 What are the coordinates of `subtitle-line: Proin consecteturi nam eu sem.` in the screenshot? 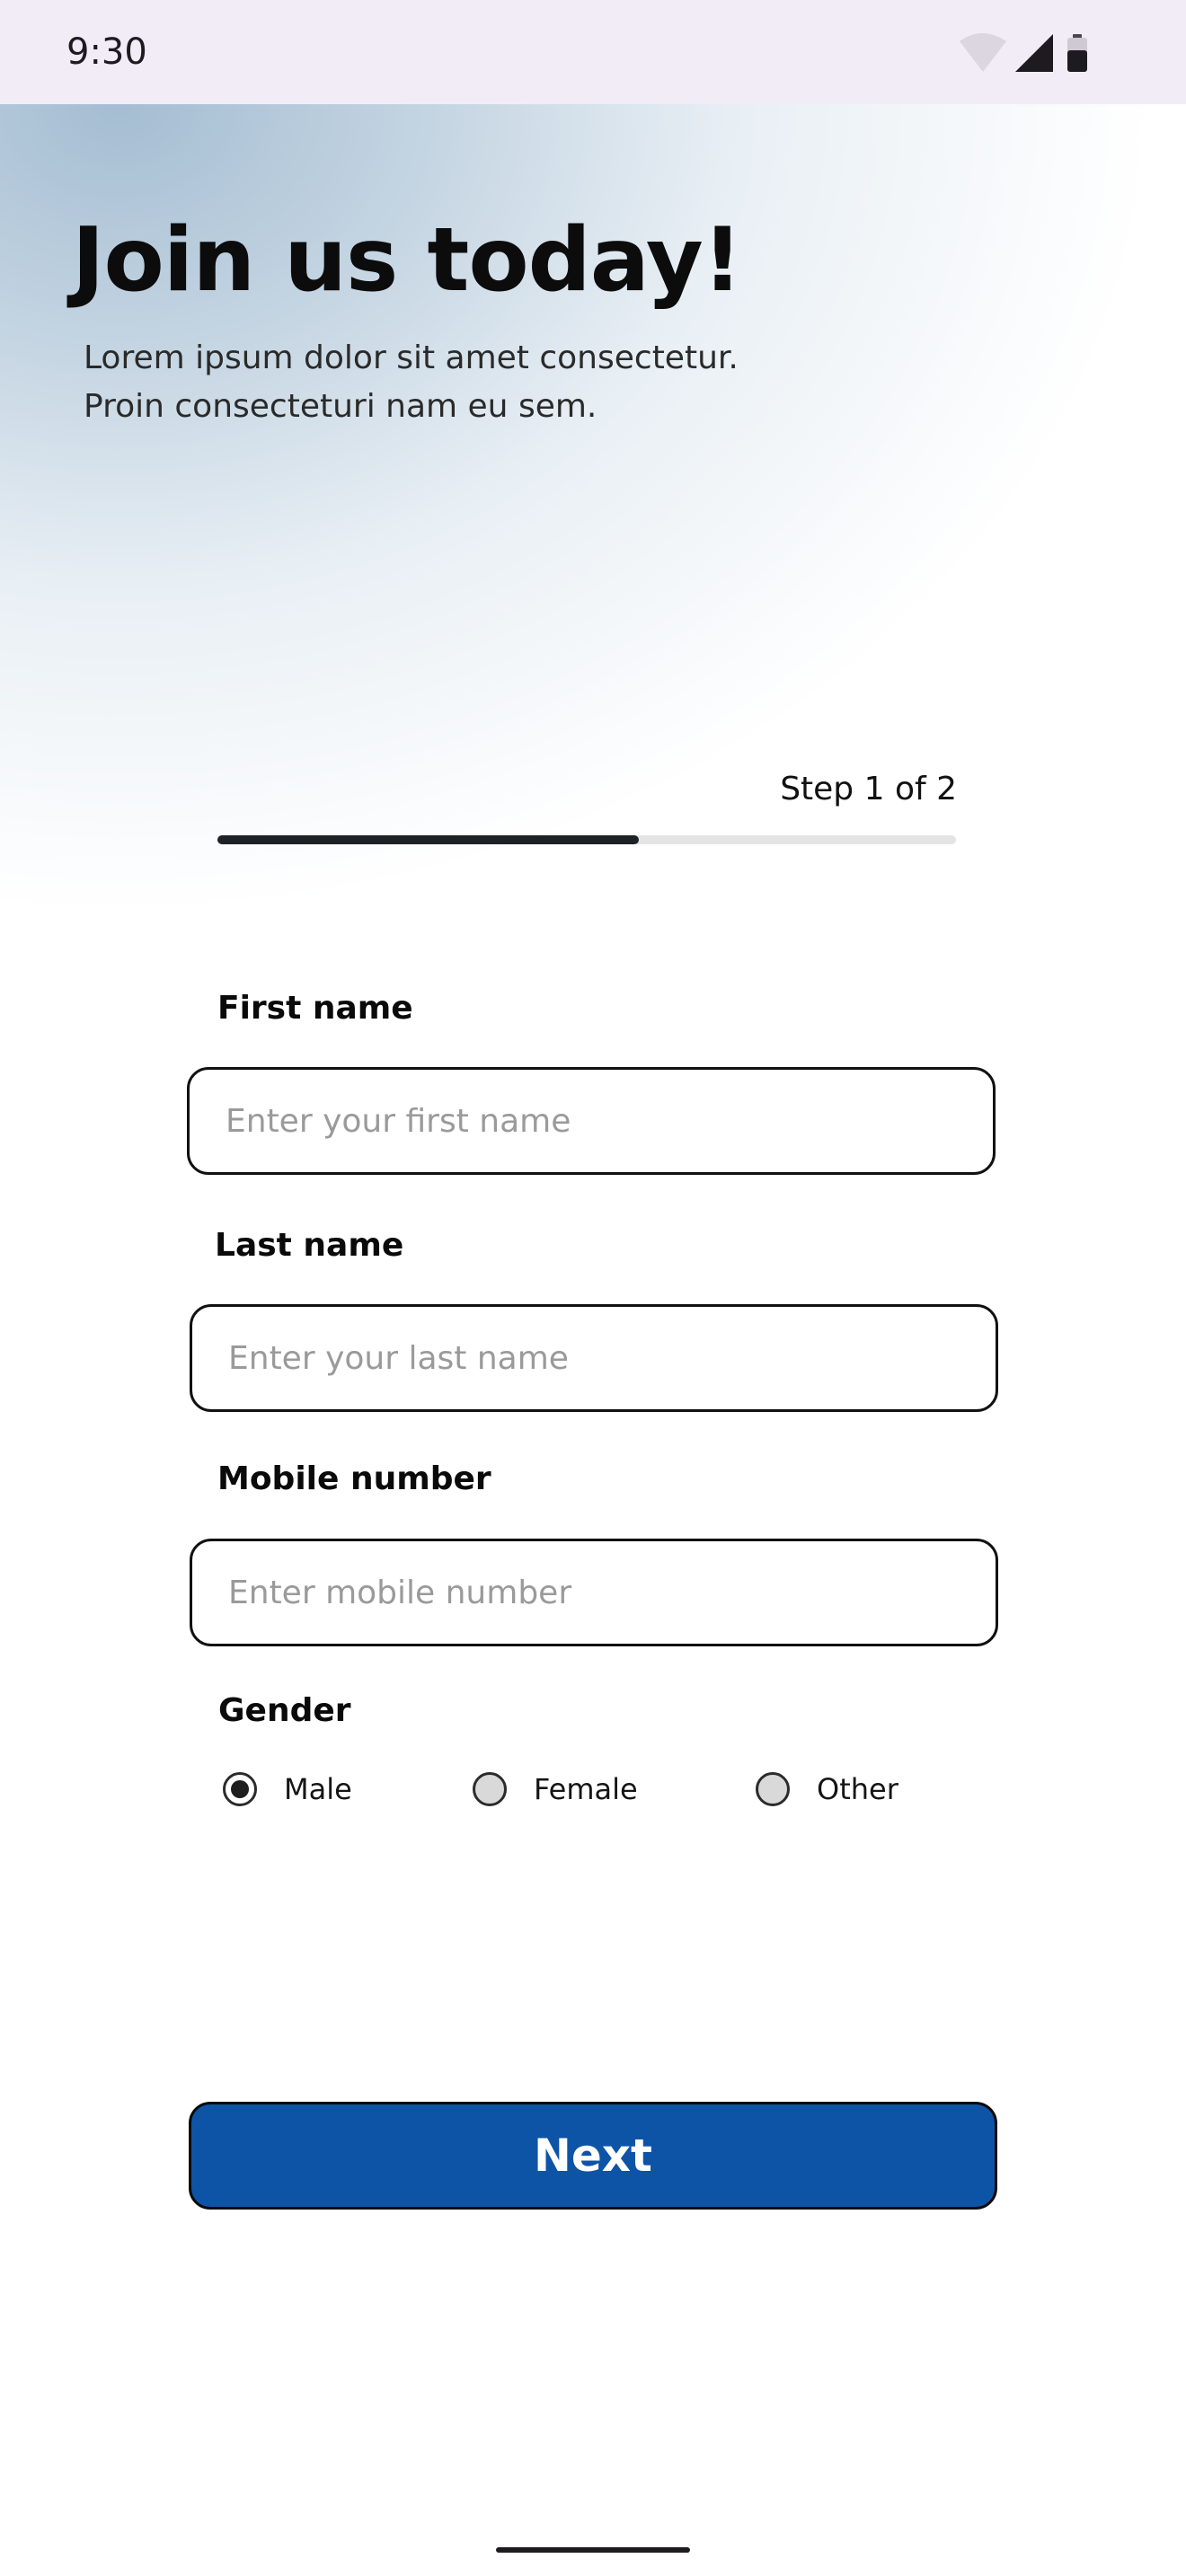 It's located at (340, 406).